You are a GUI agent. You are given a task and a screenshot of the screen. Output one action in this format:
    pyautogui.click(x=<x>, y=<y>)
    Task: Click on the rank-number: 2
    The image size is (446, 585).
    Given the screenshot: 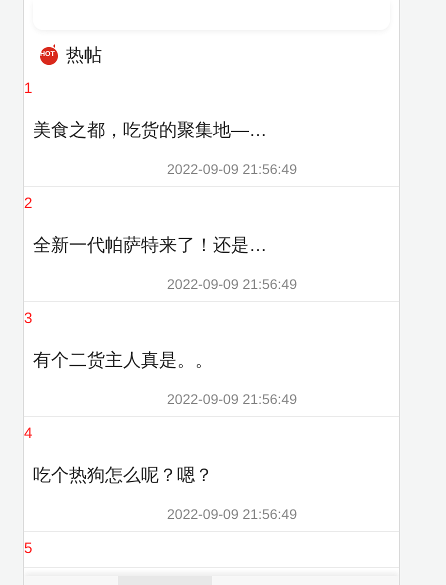 What is the action you would take?
    pyautogui.click(x=28, y=204)
    